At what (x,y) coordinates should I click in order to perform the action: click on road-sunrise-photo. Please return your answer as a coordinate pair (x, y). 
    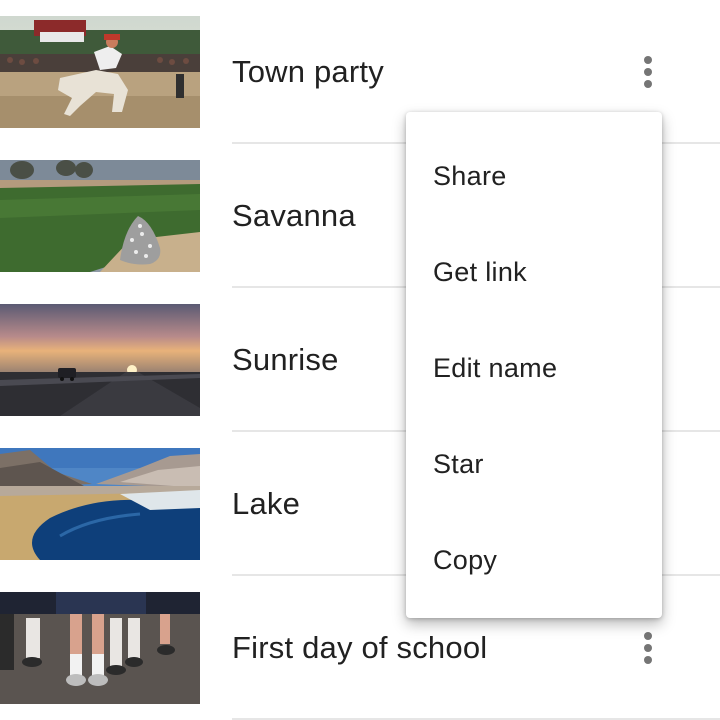
    Looking at the image, I should click on (100, 360).